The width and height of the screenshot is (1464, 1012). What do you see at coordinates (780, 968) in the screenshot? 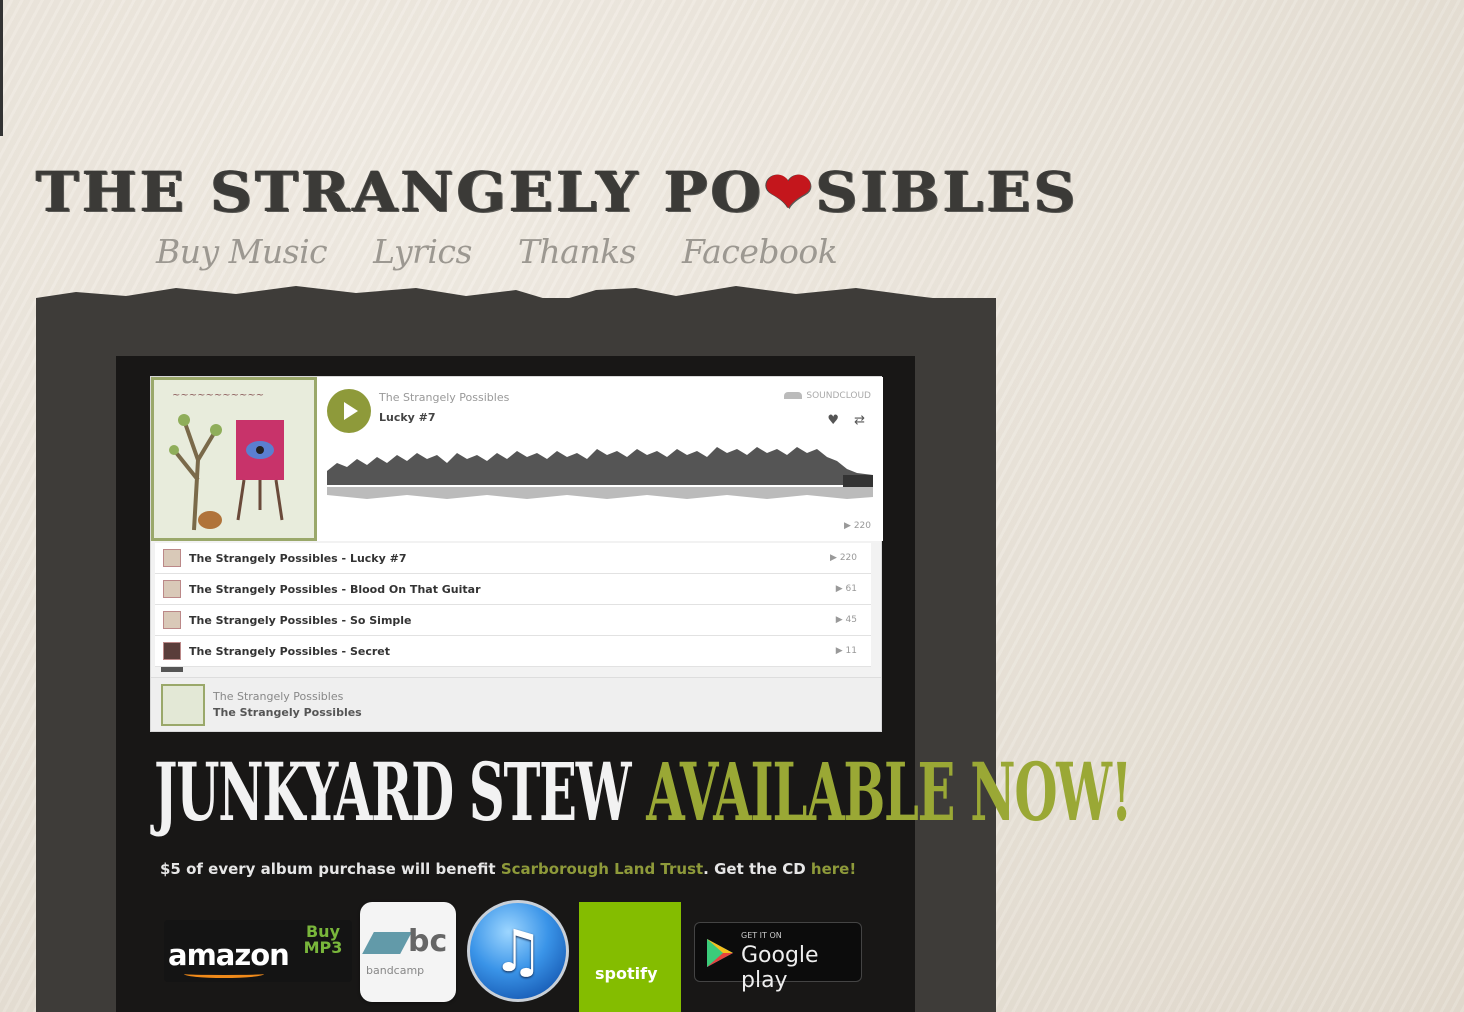
I see `google-play-wordmark: Google play` at bounding box center [780, 968].